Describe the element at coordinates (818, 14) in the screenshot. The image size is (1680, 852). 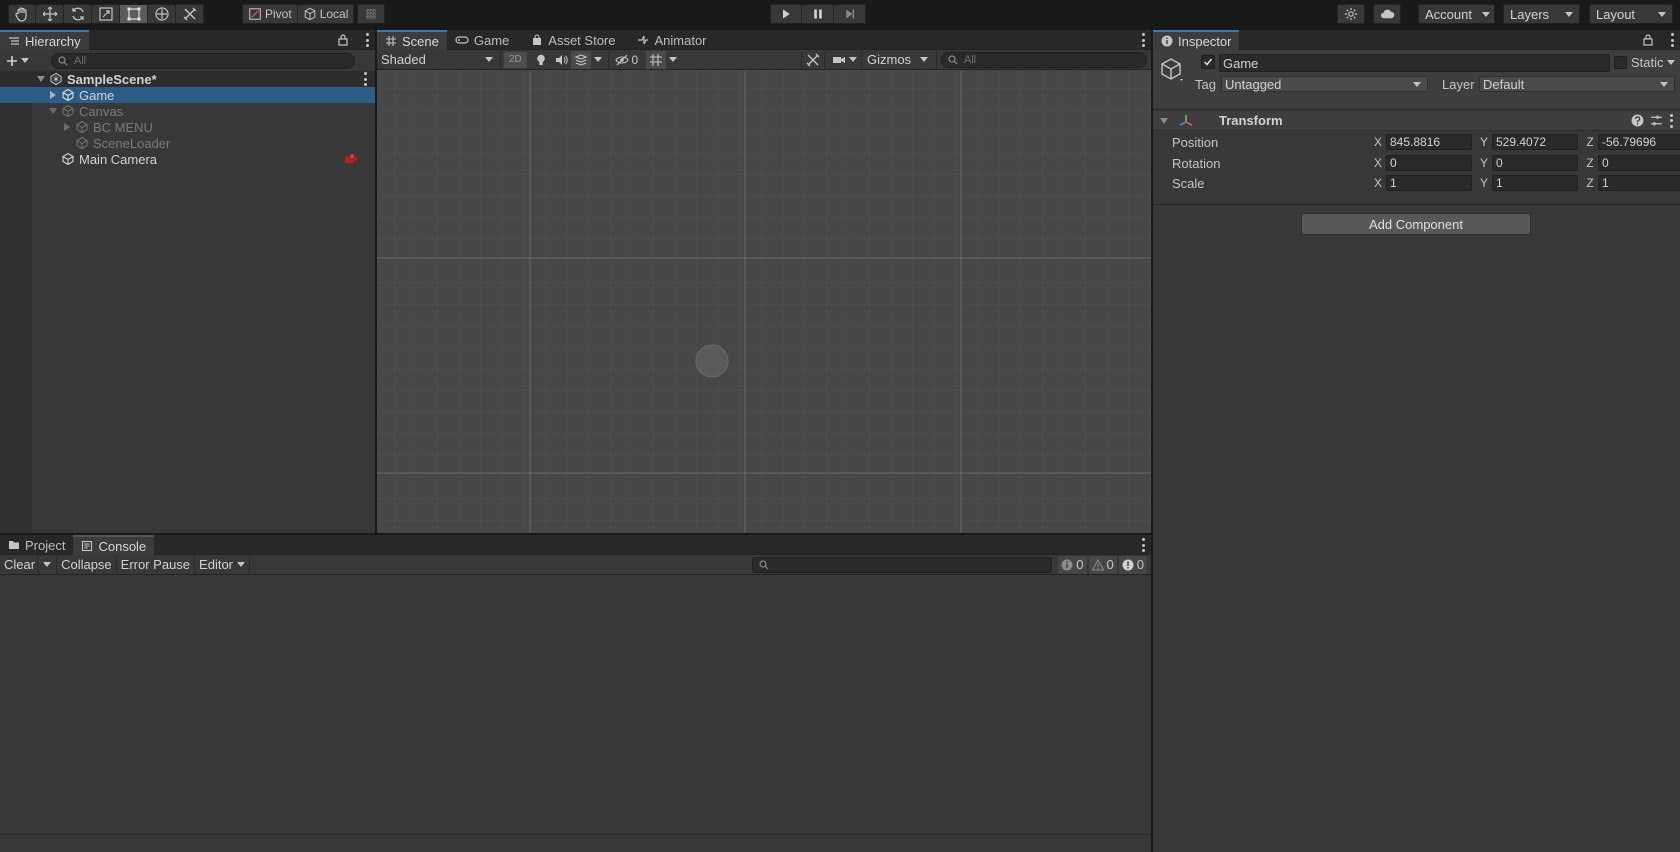
I see `pause-button` at that location.